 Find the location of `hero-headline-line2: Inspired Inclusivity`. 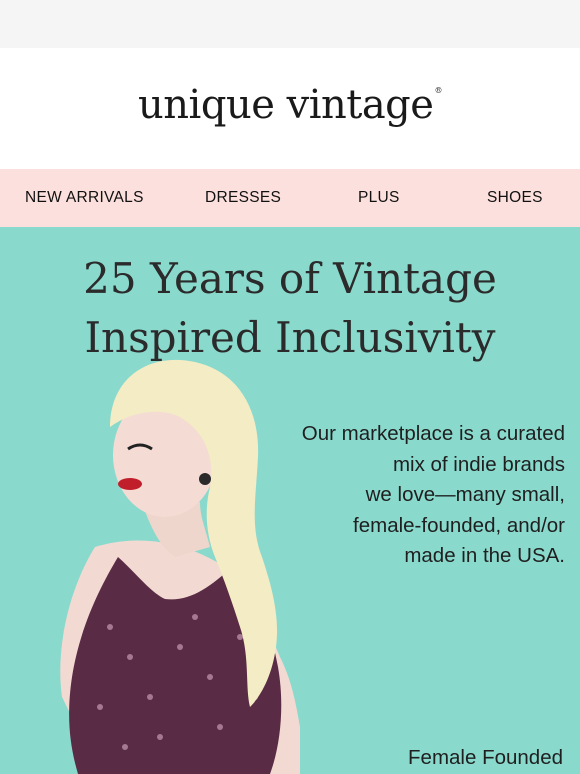

hero-headline-line2: Inspired Inclusivity is located at coordinates (290, 337).